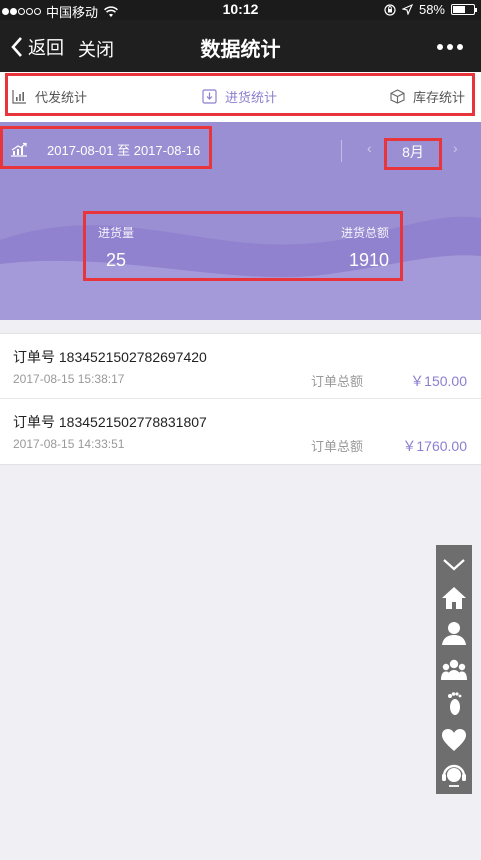 This screenshot has height=860, width=481. I want to click on order-time: 2017-08-15 15:38:17, so click(69, 379).